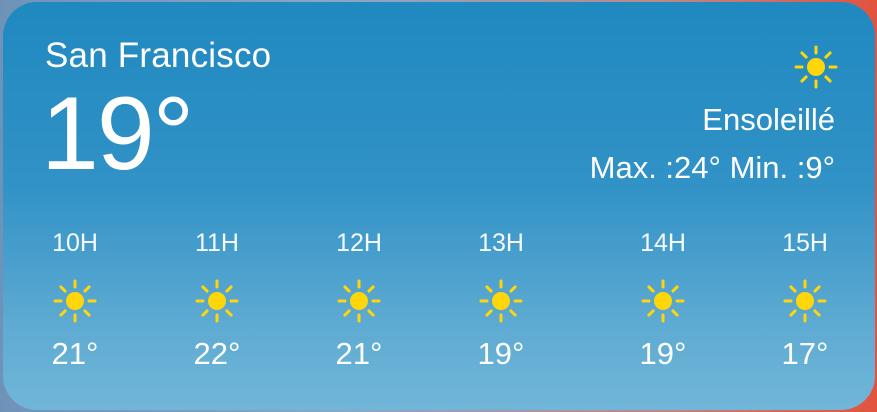  I want to click on hourly-item: 10H 21°, so click(75, 299).